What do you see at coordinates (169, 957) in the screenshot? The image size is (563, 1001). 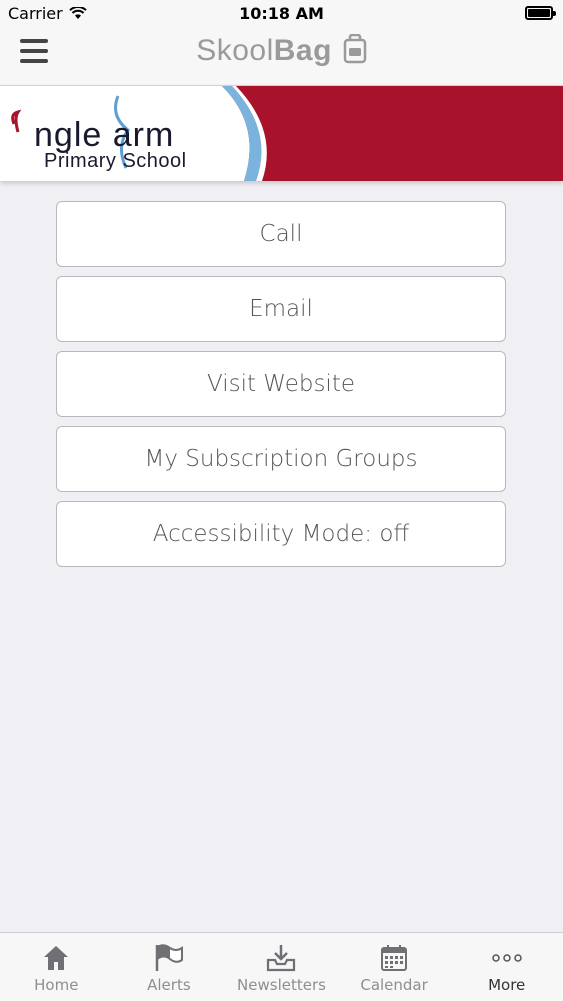 I see `flag-icon` at bounding box center [169, 957].